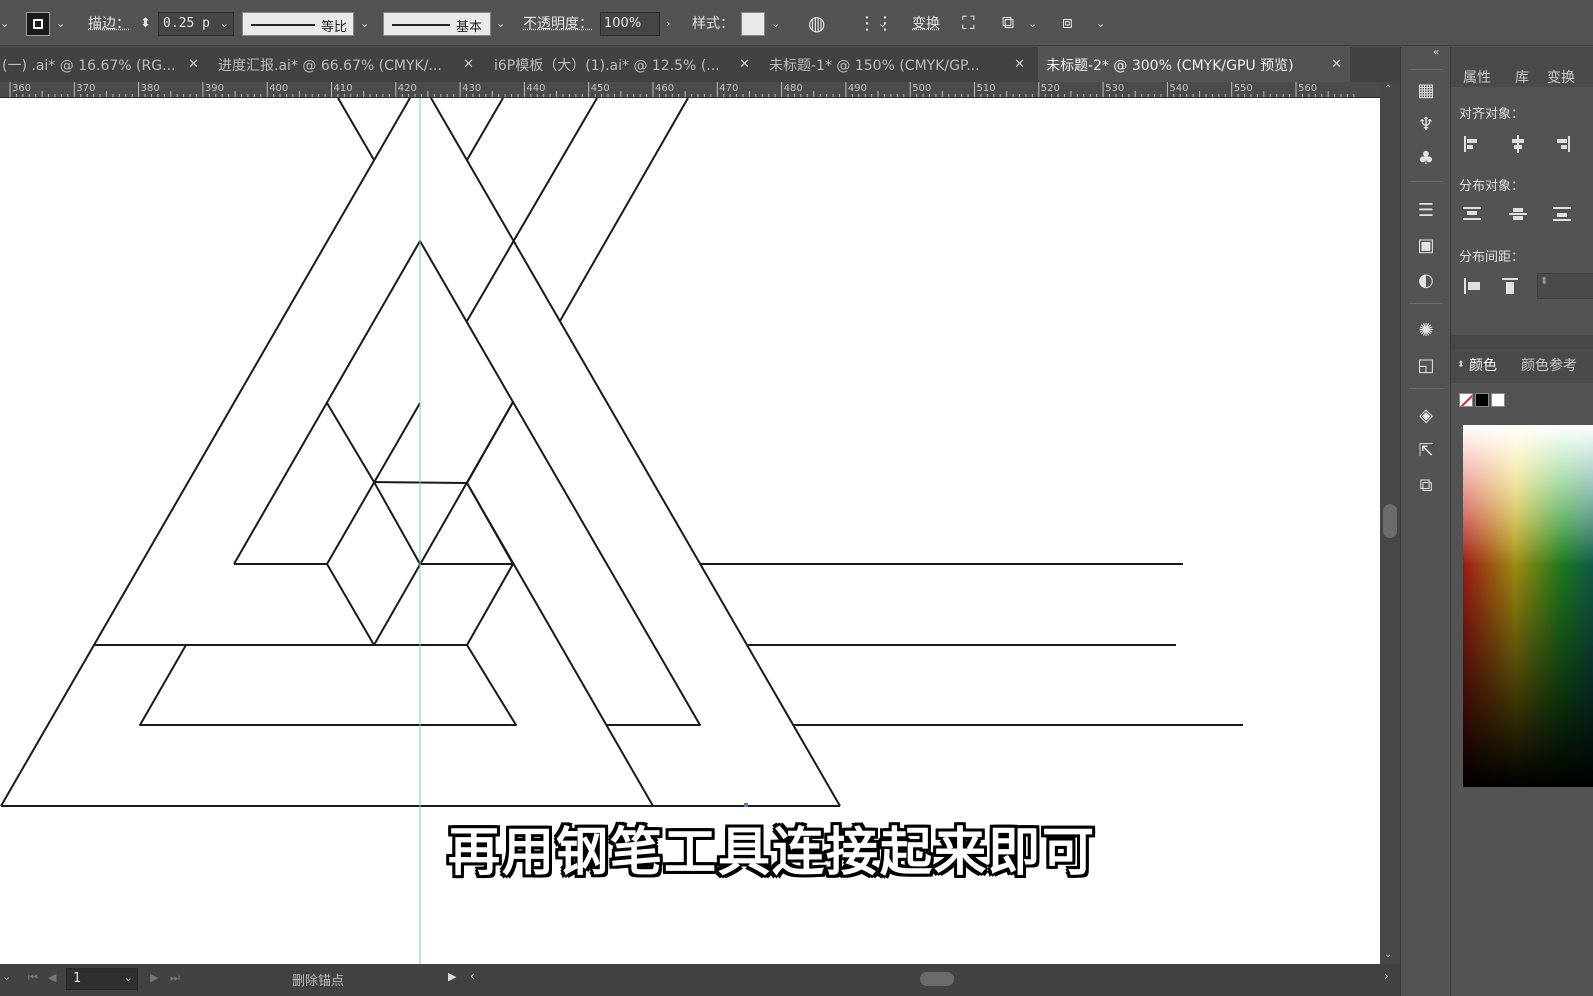 The width and height of the screenshot is (1593, 996). What do you see at coordinates (196, 24) in the screenshot?
I see `stroke-weight-field: 0.25 p ⌄` at bounding box center [196, 24].